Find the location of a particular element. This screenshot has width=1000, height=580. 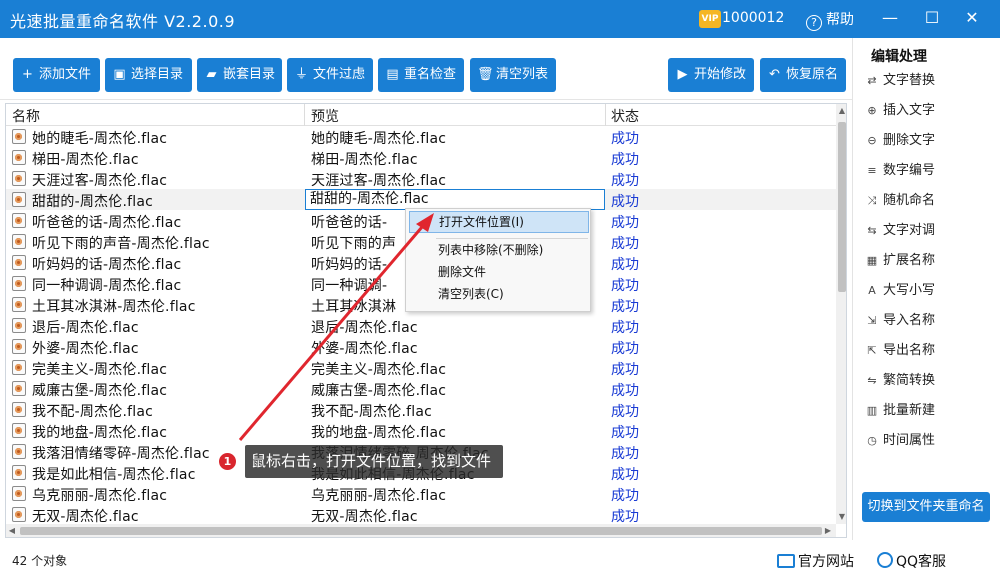

sidebar-item-label: 文字对调 is located at coordinates (909, 230).